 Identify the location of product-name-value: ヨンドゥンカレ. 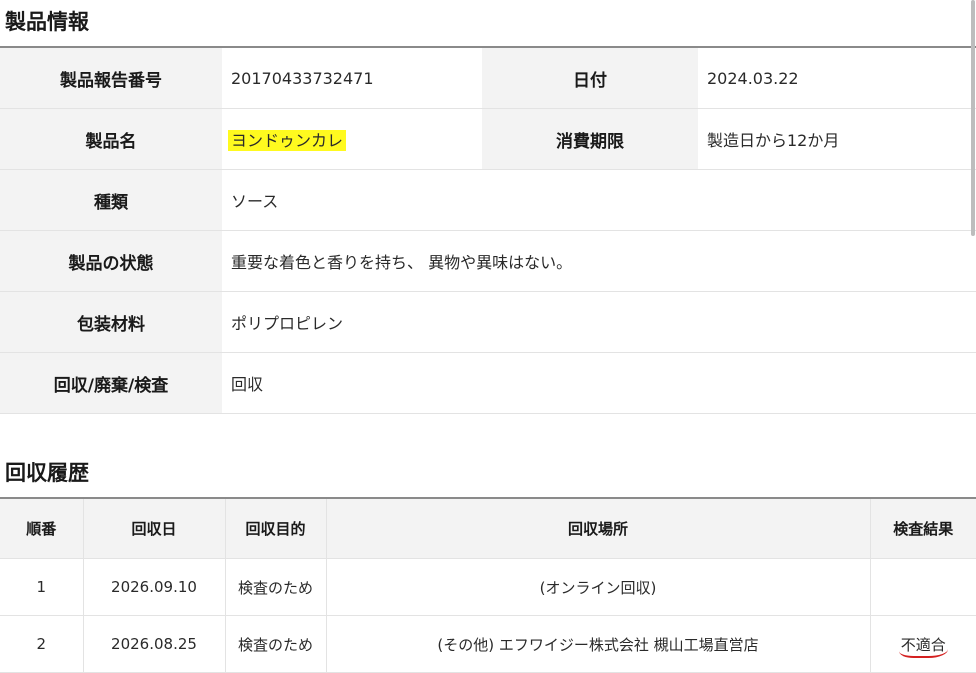
(287, 140).